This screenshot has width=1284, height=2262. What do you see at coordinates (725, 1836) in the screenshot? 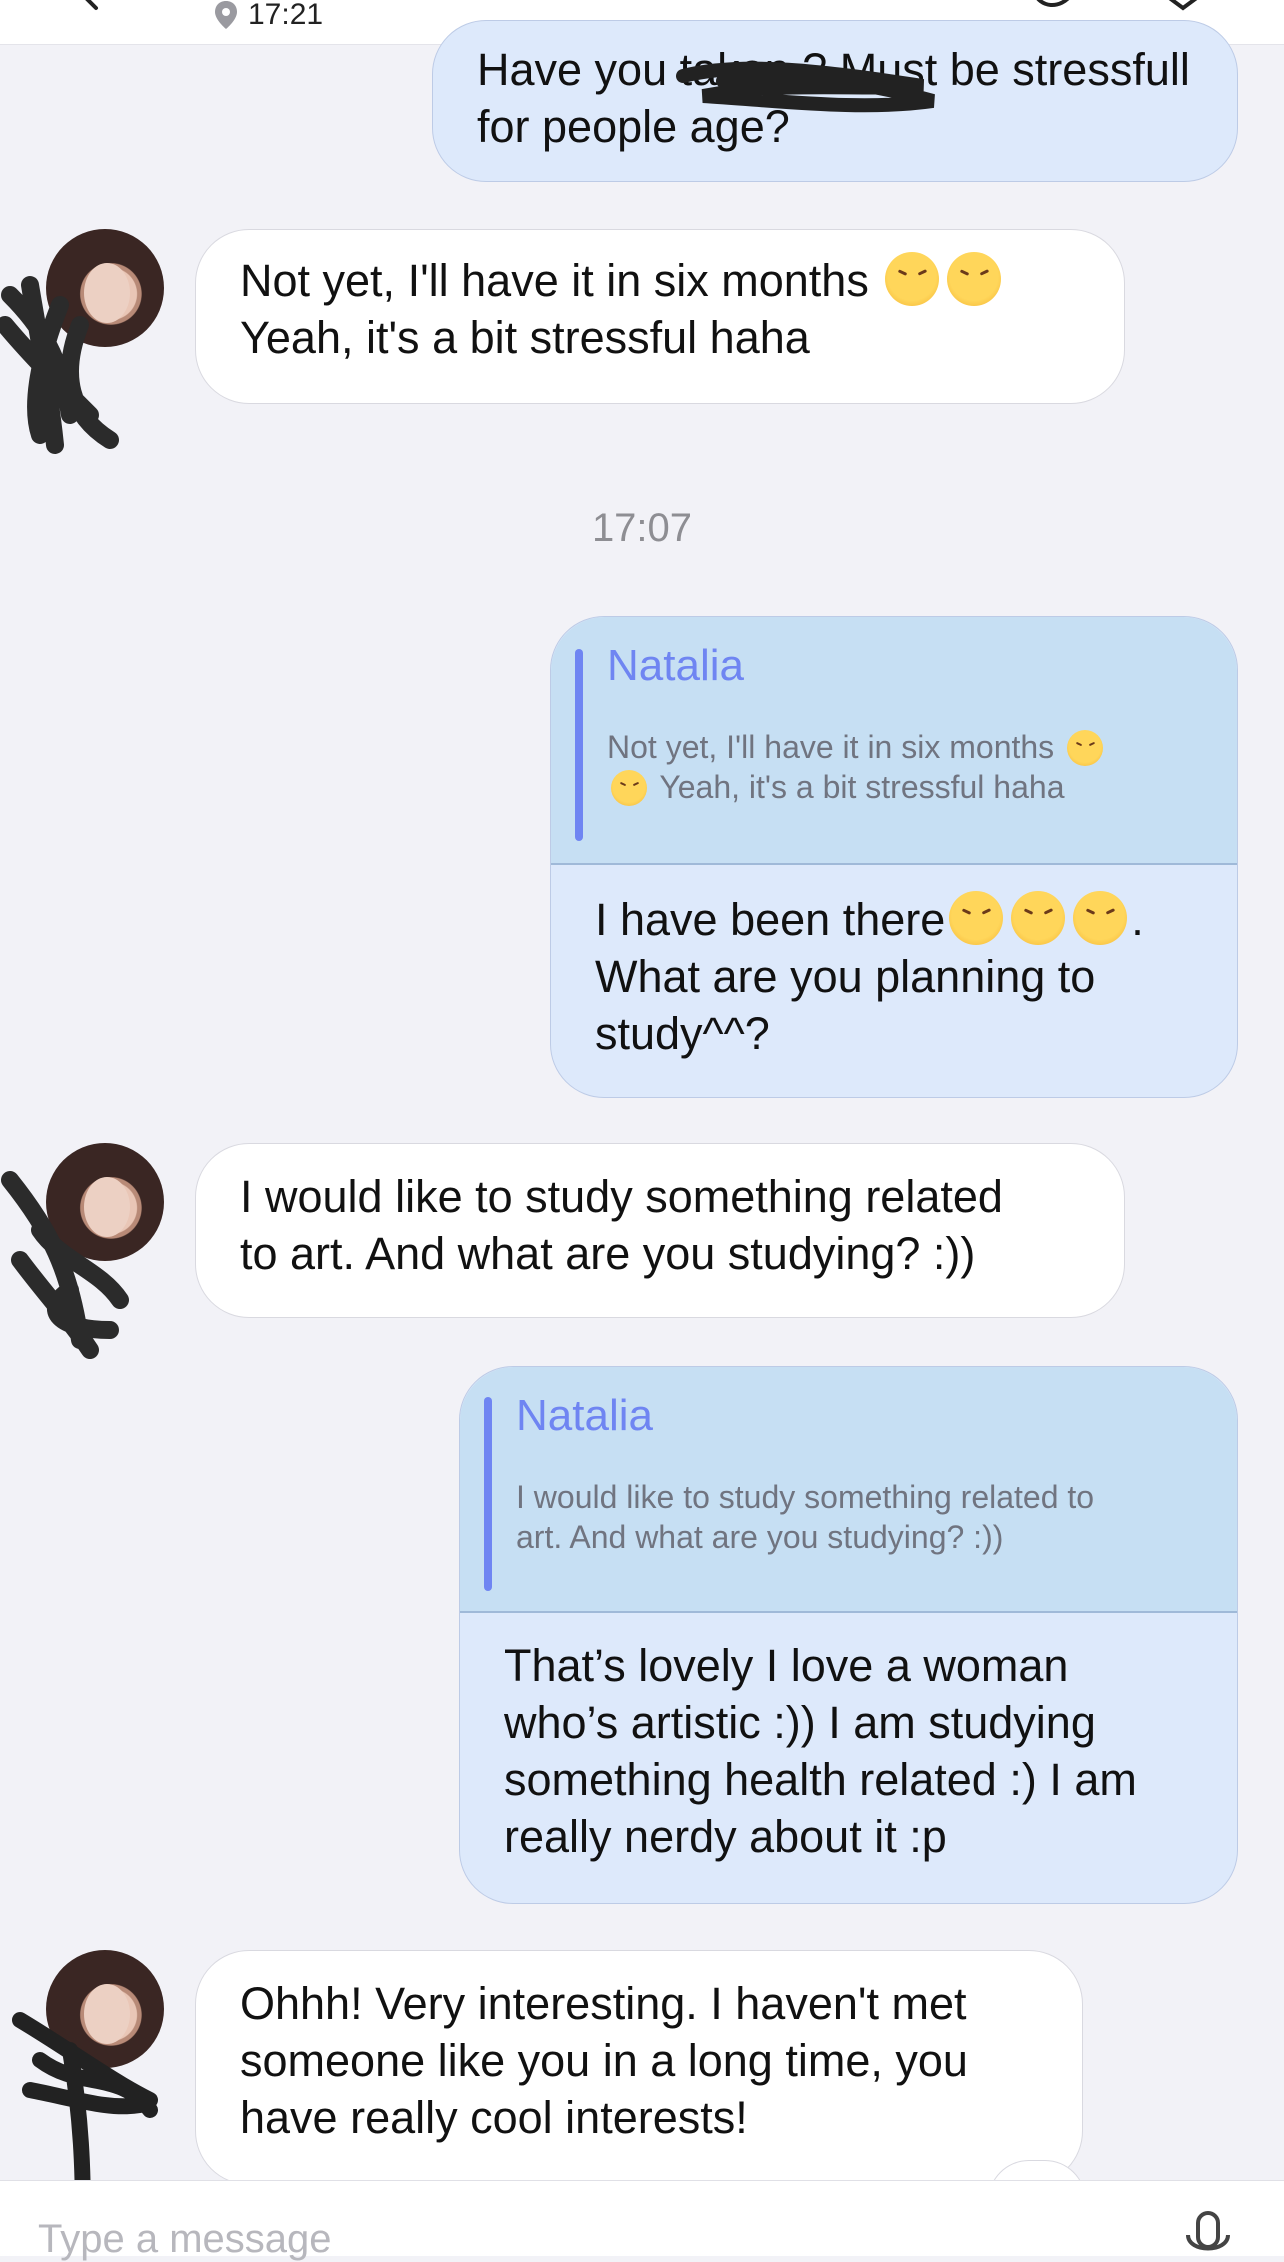
I see `message-text-line4: really nerdy about it :p` at bounding box center [725, 1836].